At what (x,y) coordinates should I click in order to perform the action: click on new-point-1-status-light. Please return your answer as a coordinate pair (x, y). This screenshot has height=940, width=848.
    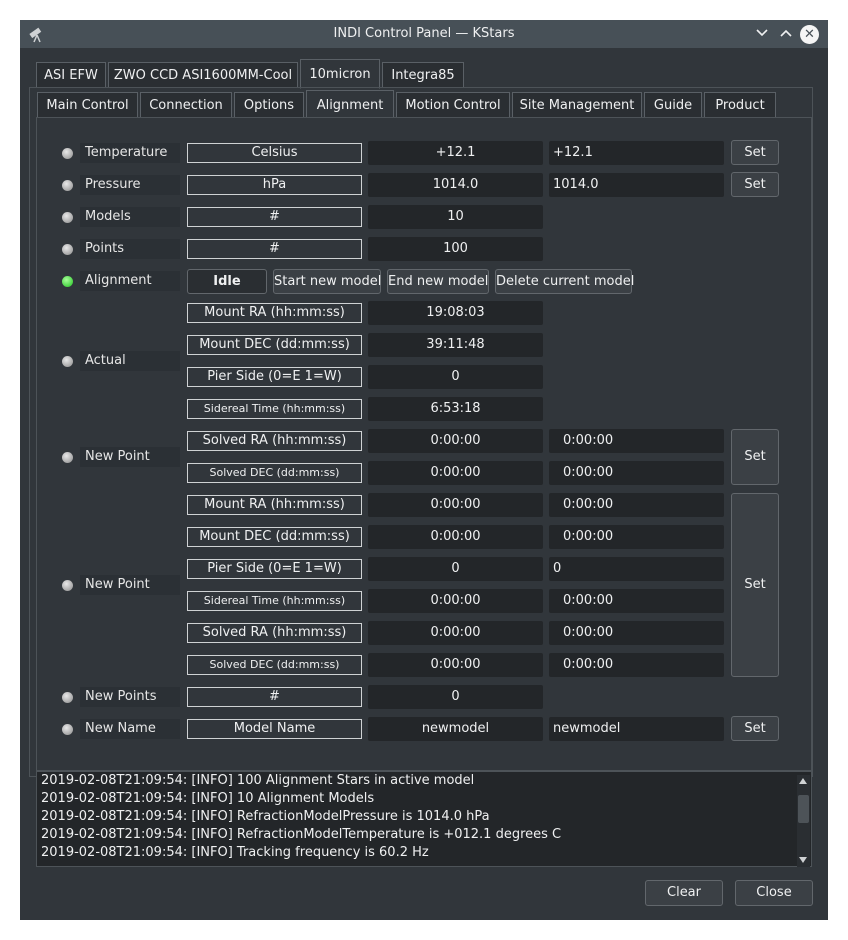
    Looking at the image, I should click on (67, 457).